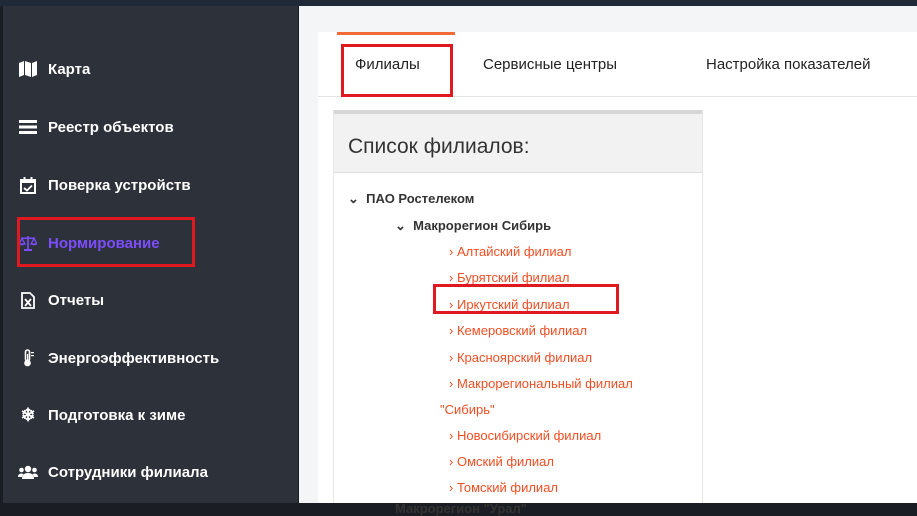 This screenshot has width=917, height=516. What do you see at coordinates (28, 185) in the screenshot?
I see `calendar-check-icon` at bounding box center [28, 185].